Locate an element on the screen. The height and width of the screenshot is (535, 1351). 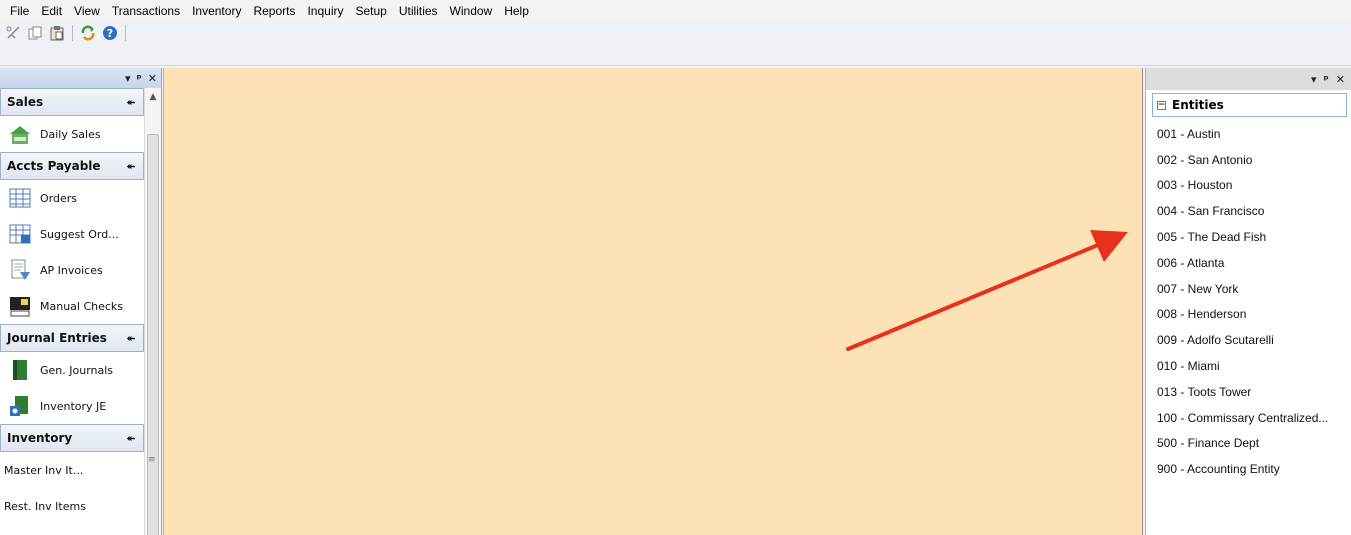
group-accts-payable-header: Accts Payable ⯬ is located at coordinates (72, 166).